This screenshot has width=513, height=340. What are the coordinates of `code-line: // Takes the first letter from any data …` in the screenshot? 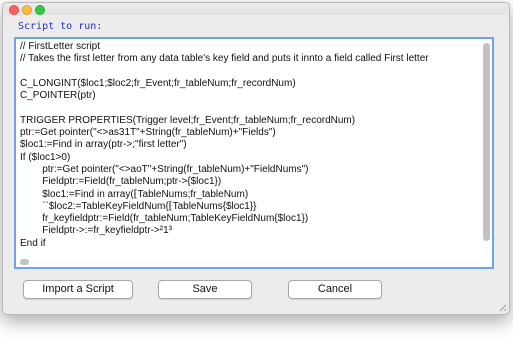 It's located at (250, 59).